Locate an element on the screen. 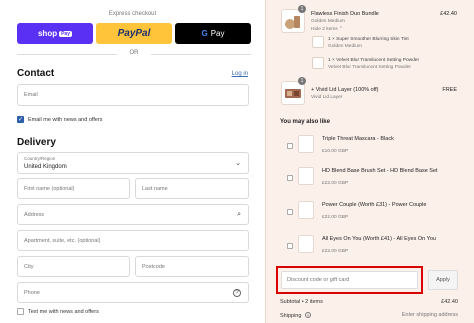  shipping-row: Shipping ? Enter shipping address is located at coordinates (369, 315).